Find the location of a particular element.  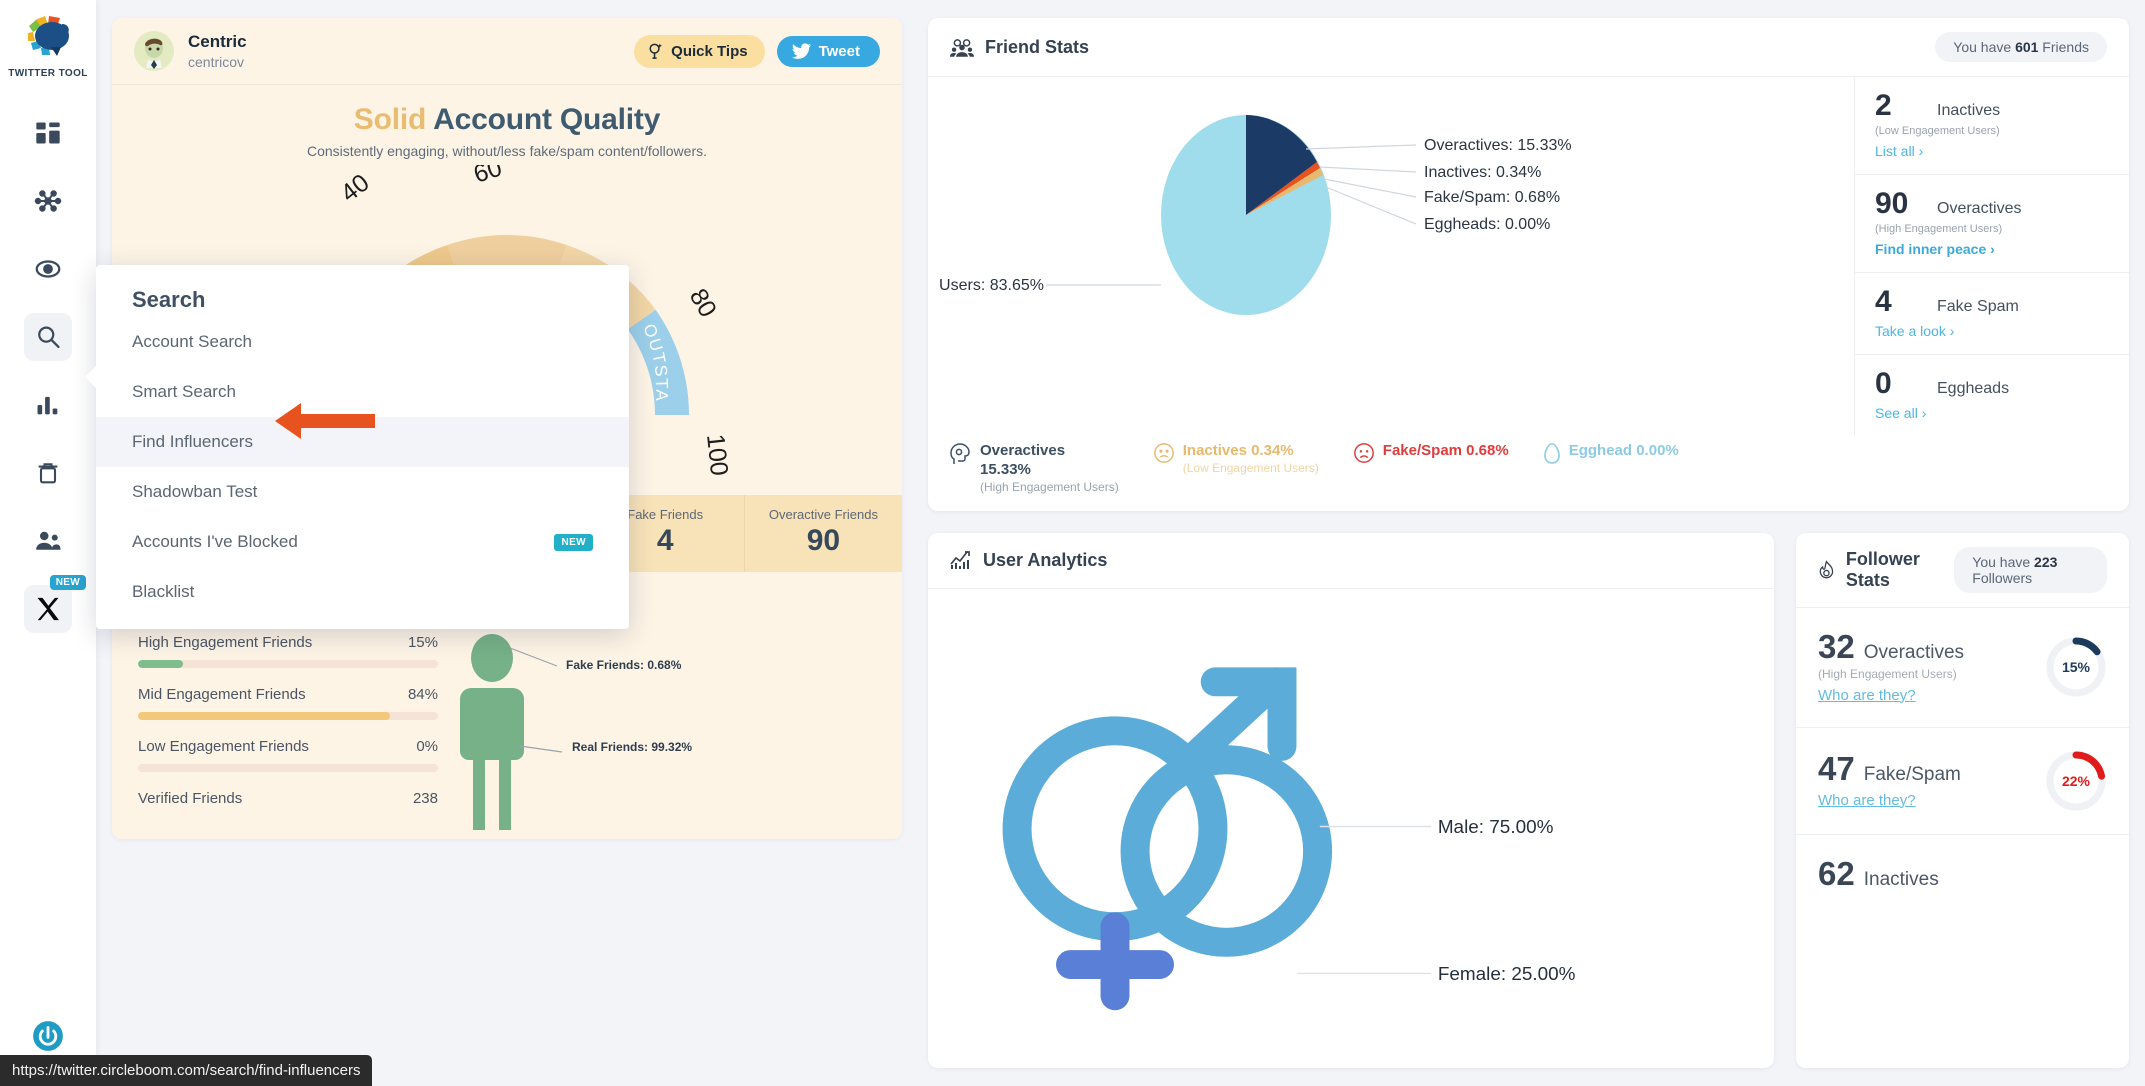

bar-label: Verified Friends is located at coordinates (190, 798).